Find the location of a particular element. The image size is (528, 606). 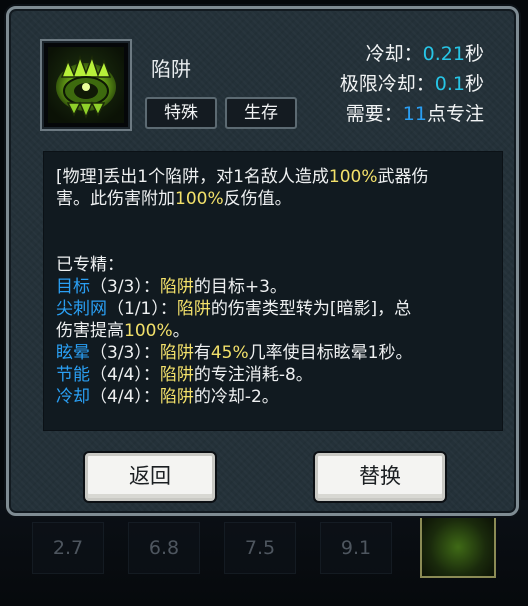

stat-value: 11 is located at coordinates (414, 114).